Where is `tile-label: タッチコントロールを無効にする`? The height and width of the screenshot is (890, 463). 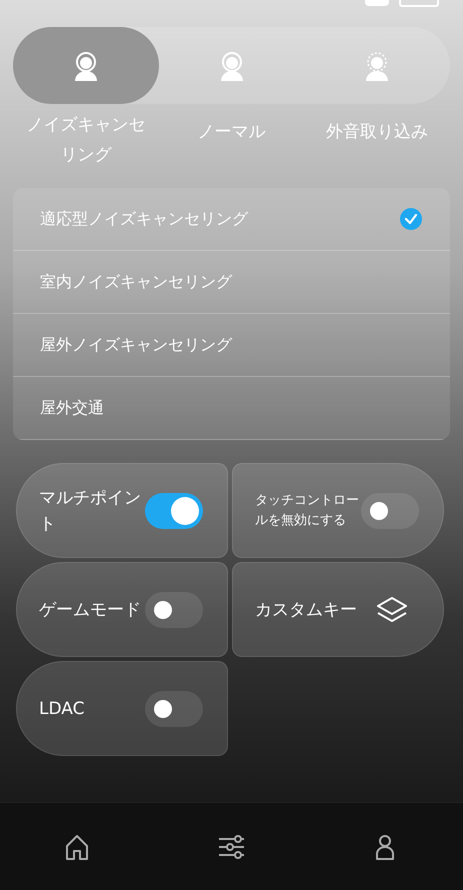
tile-label: タッチコントロールを無効にする is located at coordinates (307, 511).